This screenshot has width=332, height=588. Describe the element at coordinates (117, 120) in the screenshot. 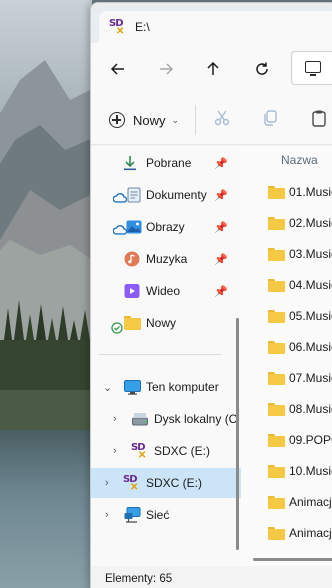

I see `plus-icon` at that location.